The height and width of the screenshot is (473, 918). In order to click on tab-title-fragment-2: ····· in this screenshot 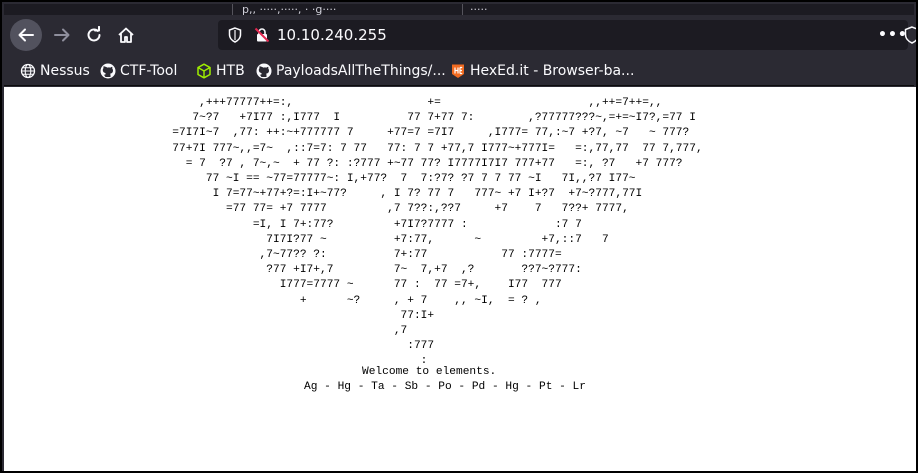, I will do `click(485, 9)`.